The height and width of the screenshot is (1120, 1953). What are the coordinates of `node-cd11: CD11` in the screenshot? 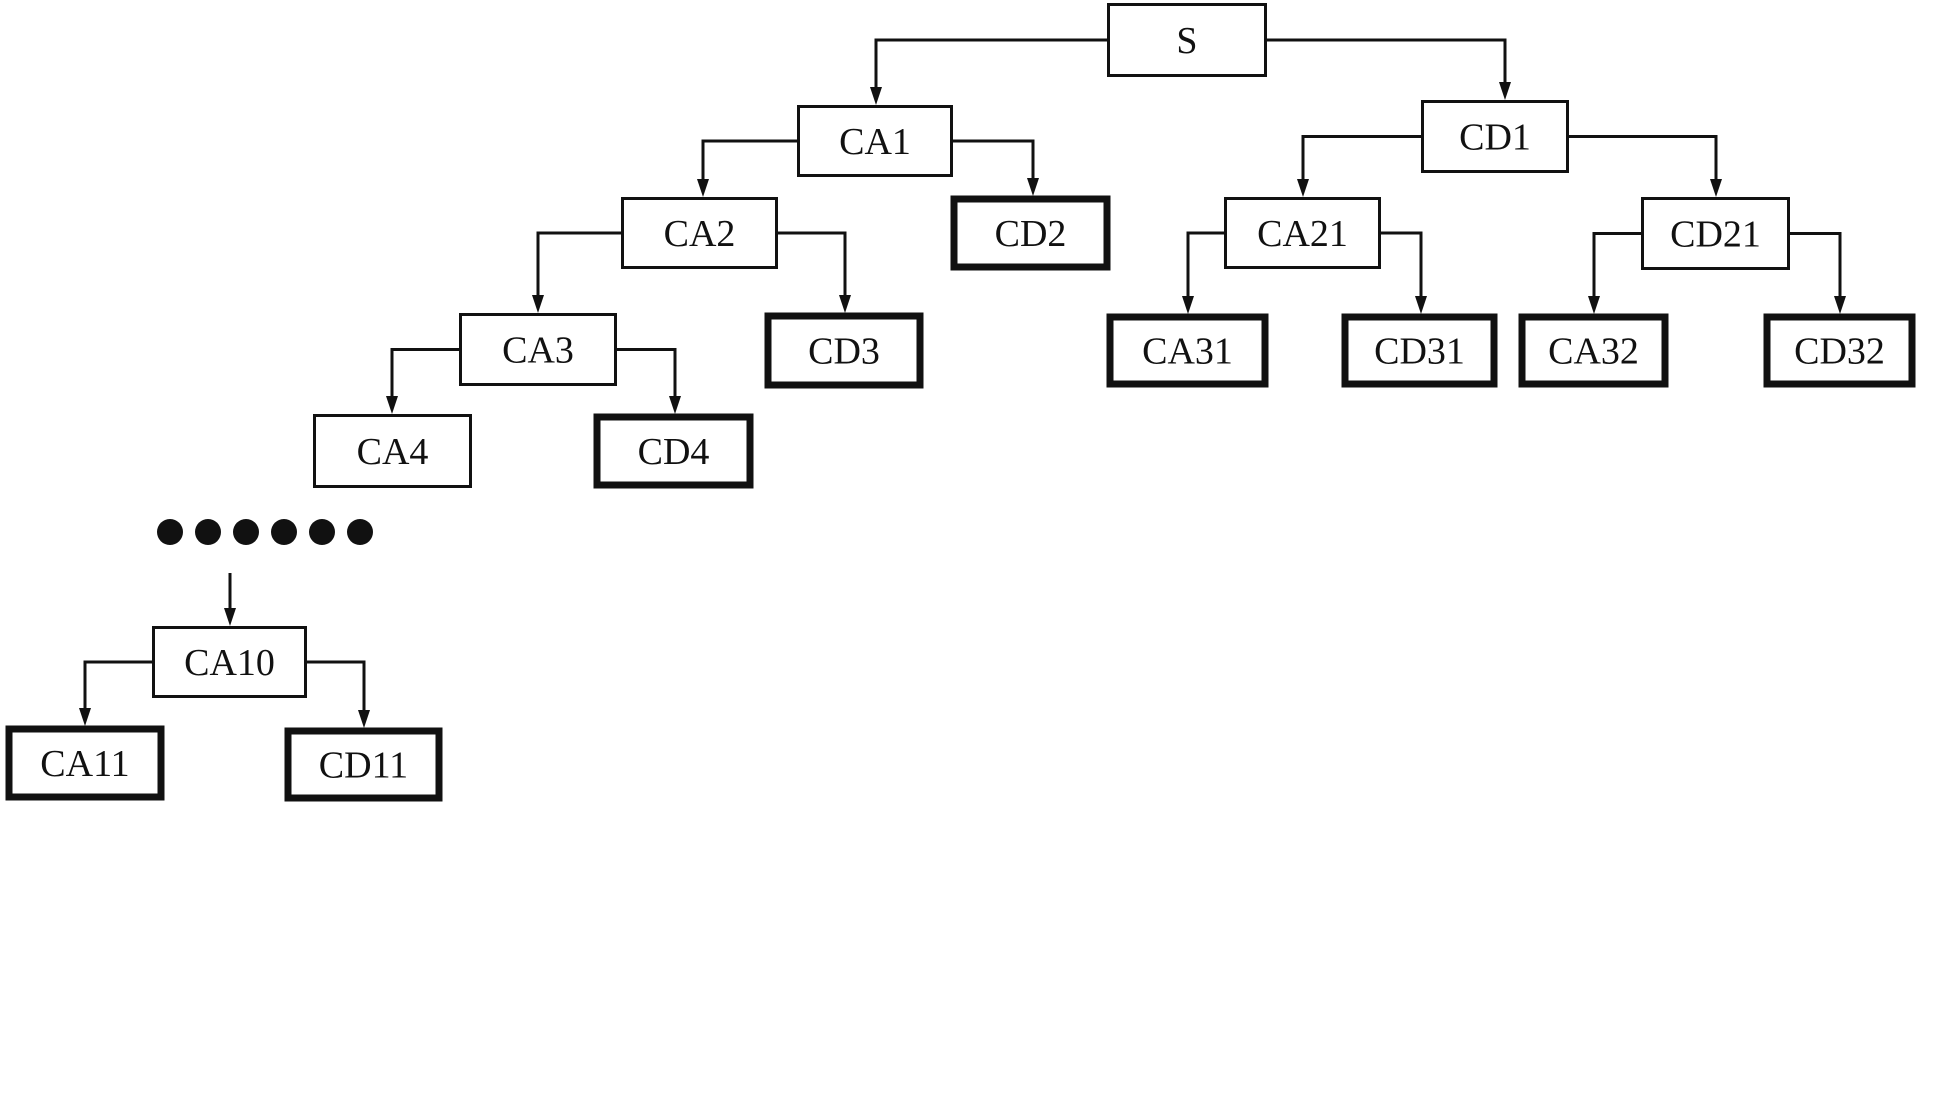 It's located at (363, 764).